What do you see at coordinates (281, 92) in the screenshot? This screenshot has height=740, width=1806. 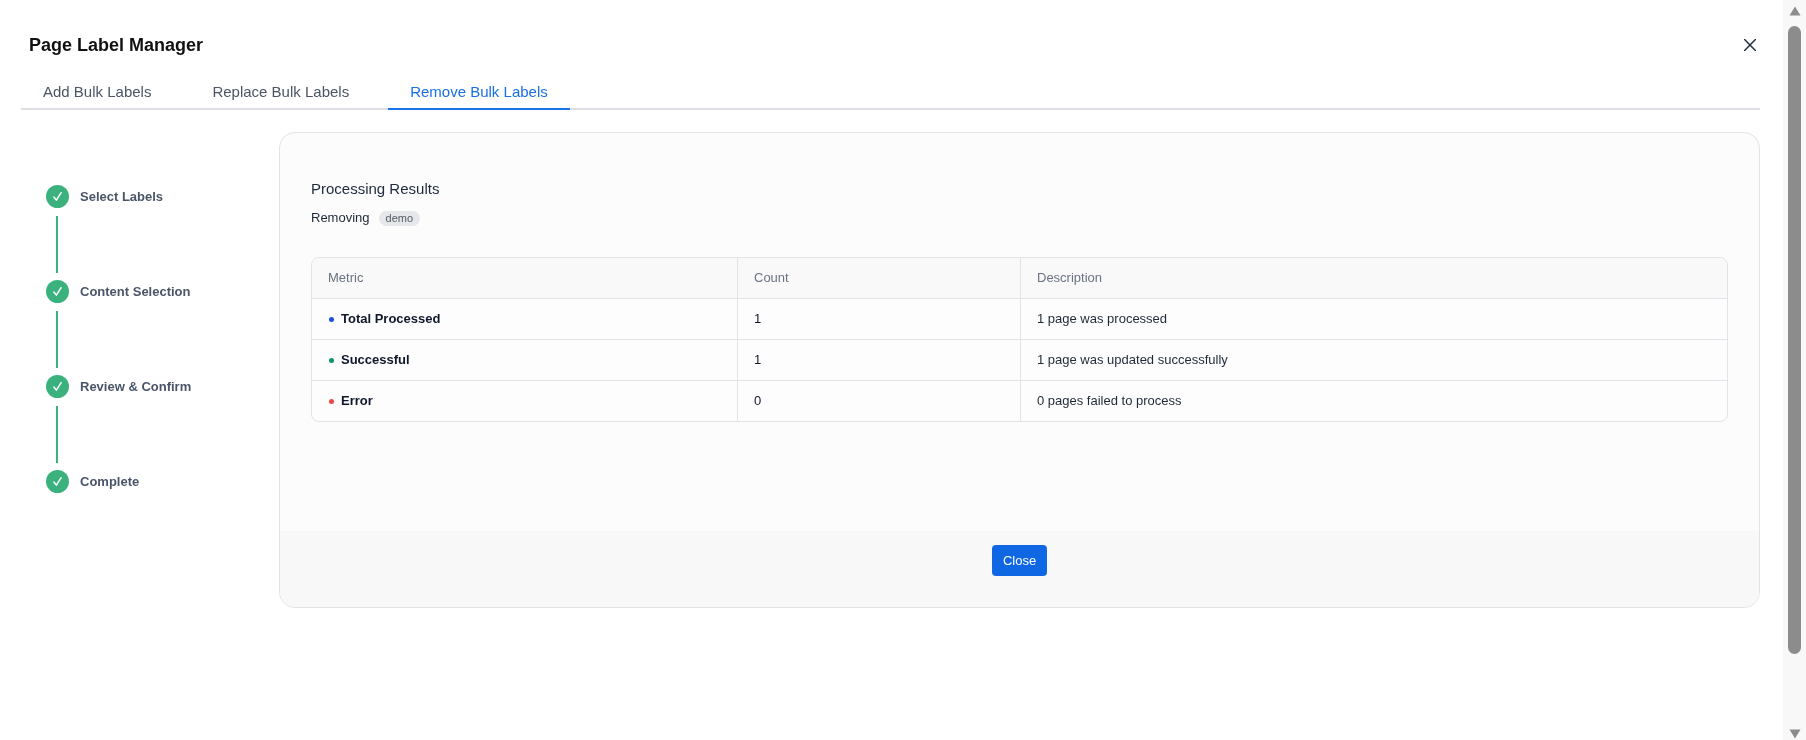 I see `tab: Replace Bulk Labels` at bounding box center [281, 92].